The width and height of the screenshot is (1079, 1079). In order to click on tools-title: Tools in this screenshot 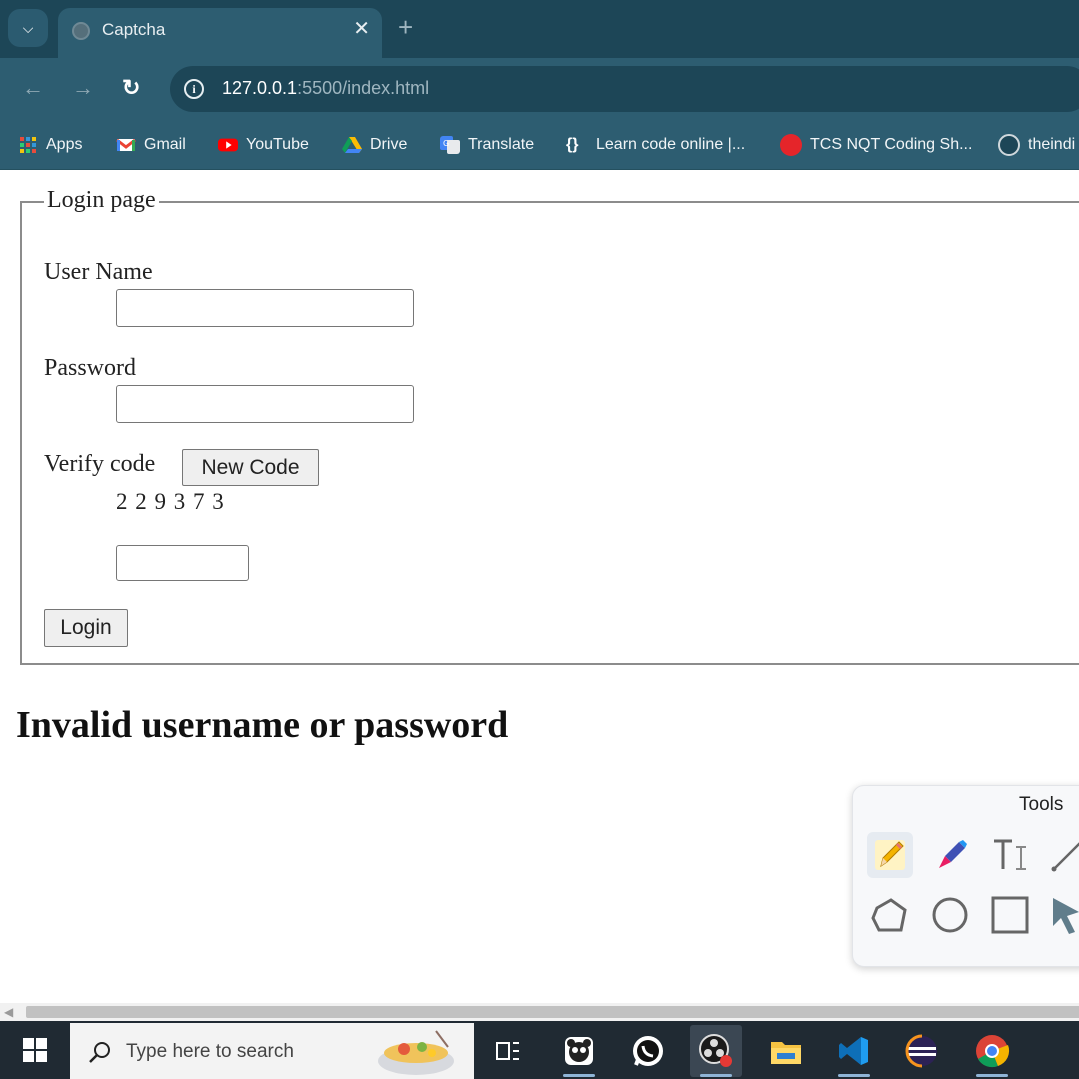, I will do `click(1041, 804)`.